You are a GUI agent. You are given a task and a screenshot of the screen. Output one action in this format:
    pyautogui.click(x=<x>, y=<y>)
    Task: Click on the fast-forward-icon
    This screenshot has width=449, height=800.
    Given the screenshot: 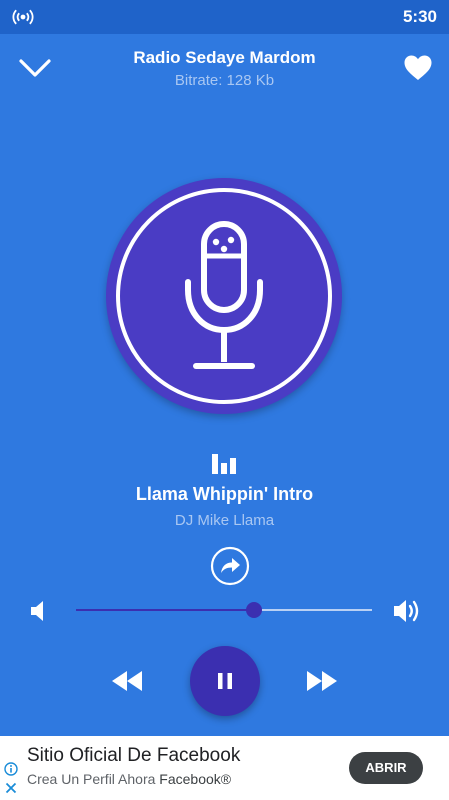 What is the action you would take?
    pyautogui.click(x=322, y=681)
    